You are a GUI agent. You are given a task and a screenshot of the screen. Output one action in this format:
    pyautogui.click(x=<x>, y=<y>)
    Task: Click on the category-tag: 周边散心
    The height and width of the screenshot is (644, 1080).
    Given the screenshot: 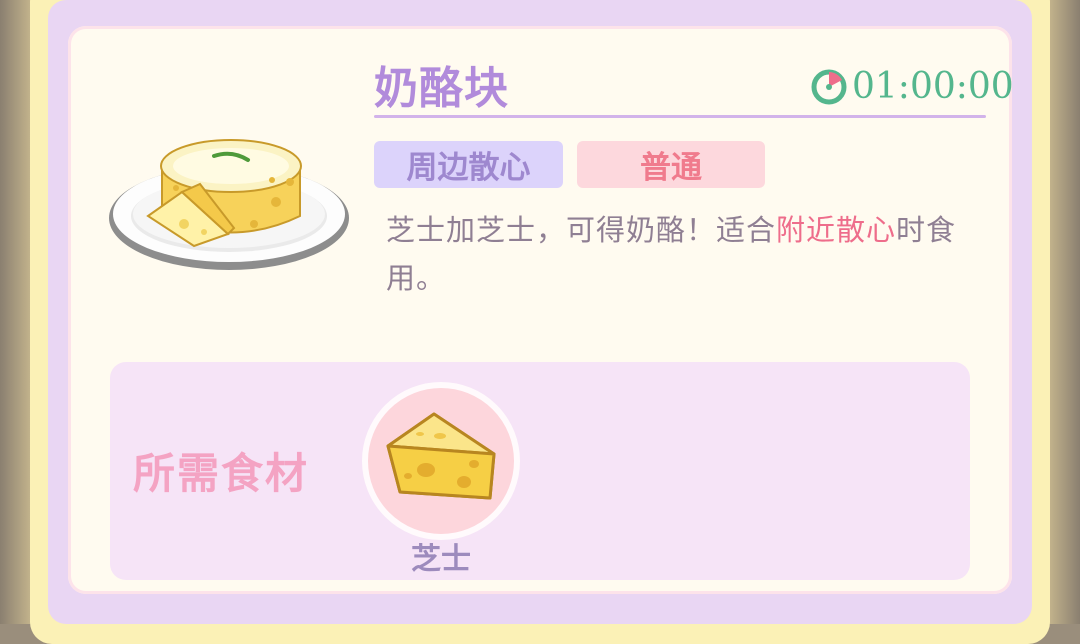 What is the action you would take?
    pyautogui.click(x=468, y=164)
    